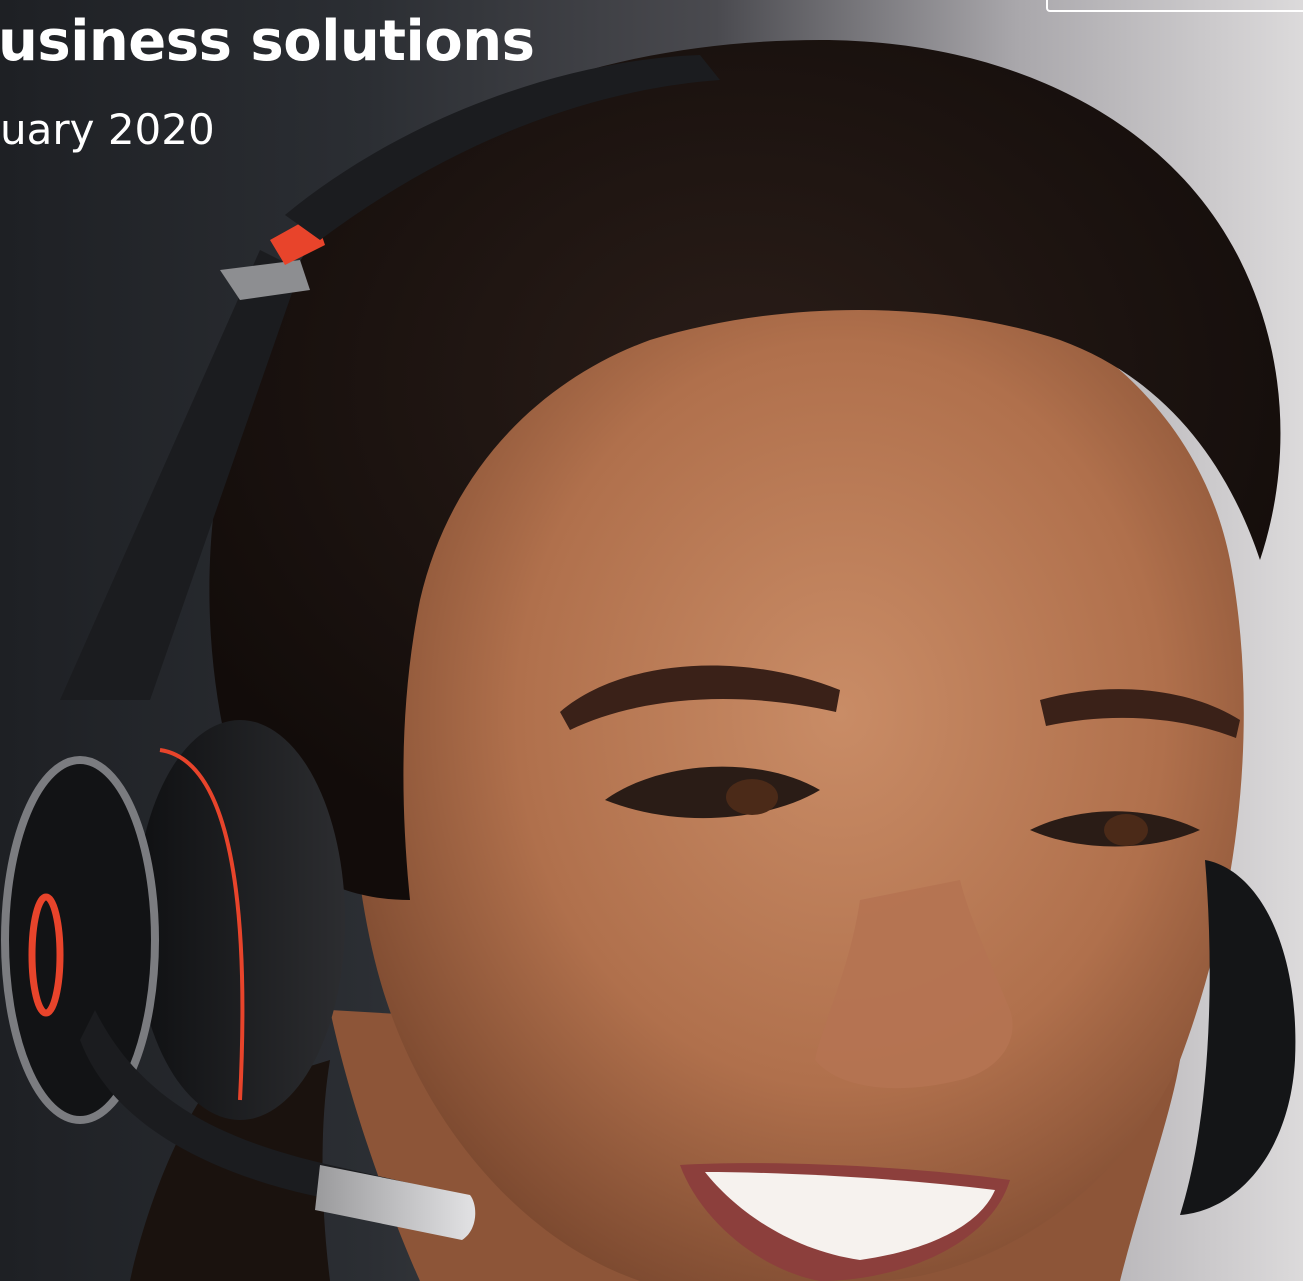 The image size is (1303, 1281). I want to click on date-subtitle: uary 2020, so click(107, 129).